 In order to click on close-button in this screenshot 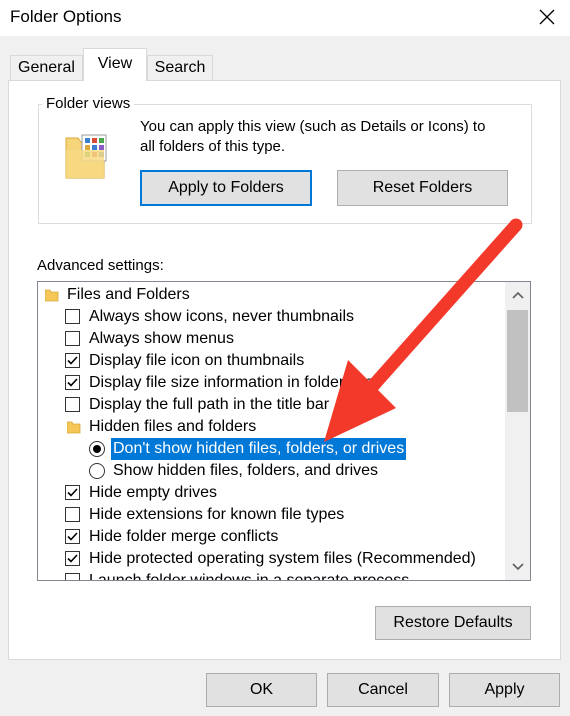, I will do `click(547, 17)`.